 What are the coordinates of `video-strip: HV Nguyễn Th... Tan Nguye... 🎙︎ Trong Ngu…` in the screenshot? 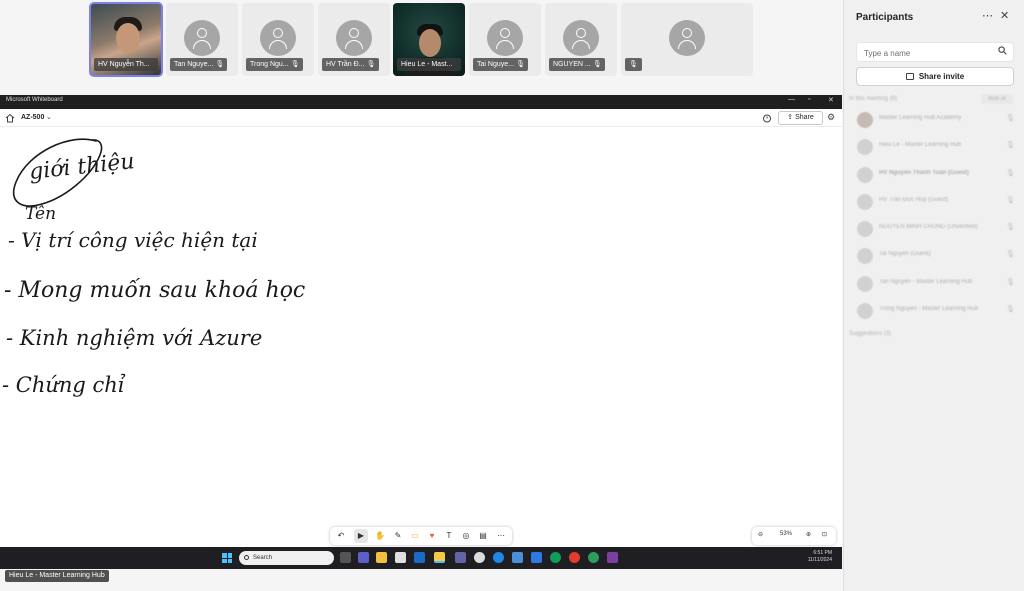 It's located at (421, 46).